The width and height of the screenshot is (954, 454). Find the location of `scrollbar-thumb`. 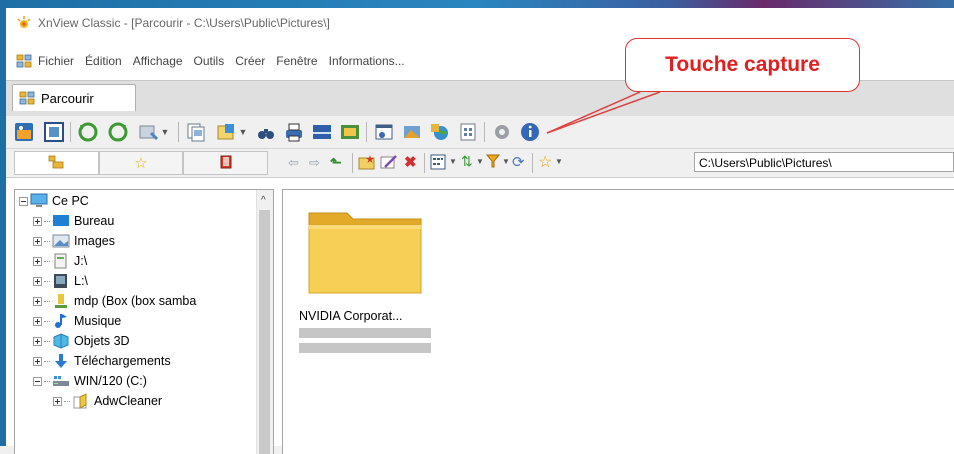

scrollbar-thumb is located at coordinates (264, 332).